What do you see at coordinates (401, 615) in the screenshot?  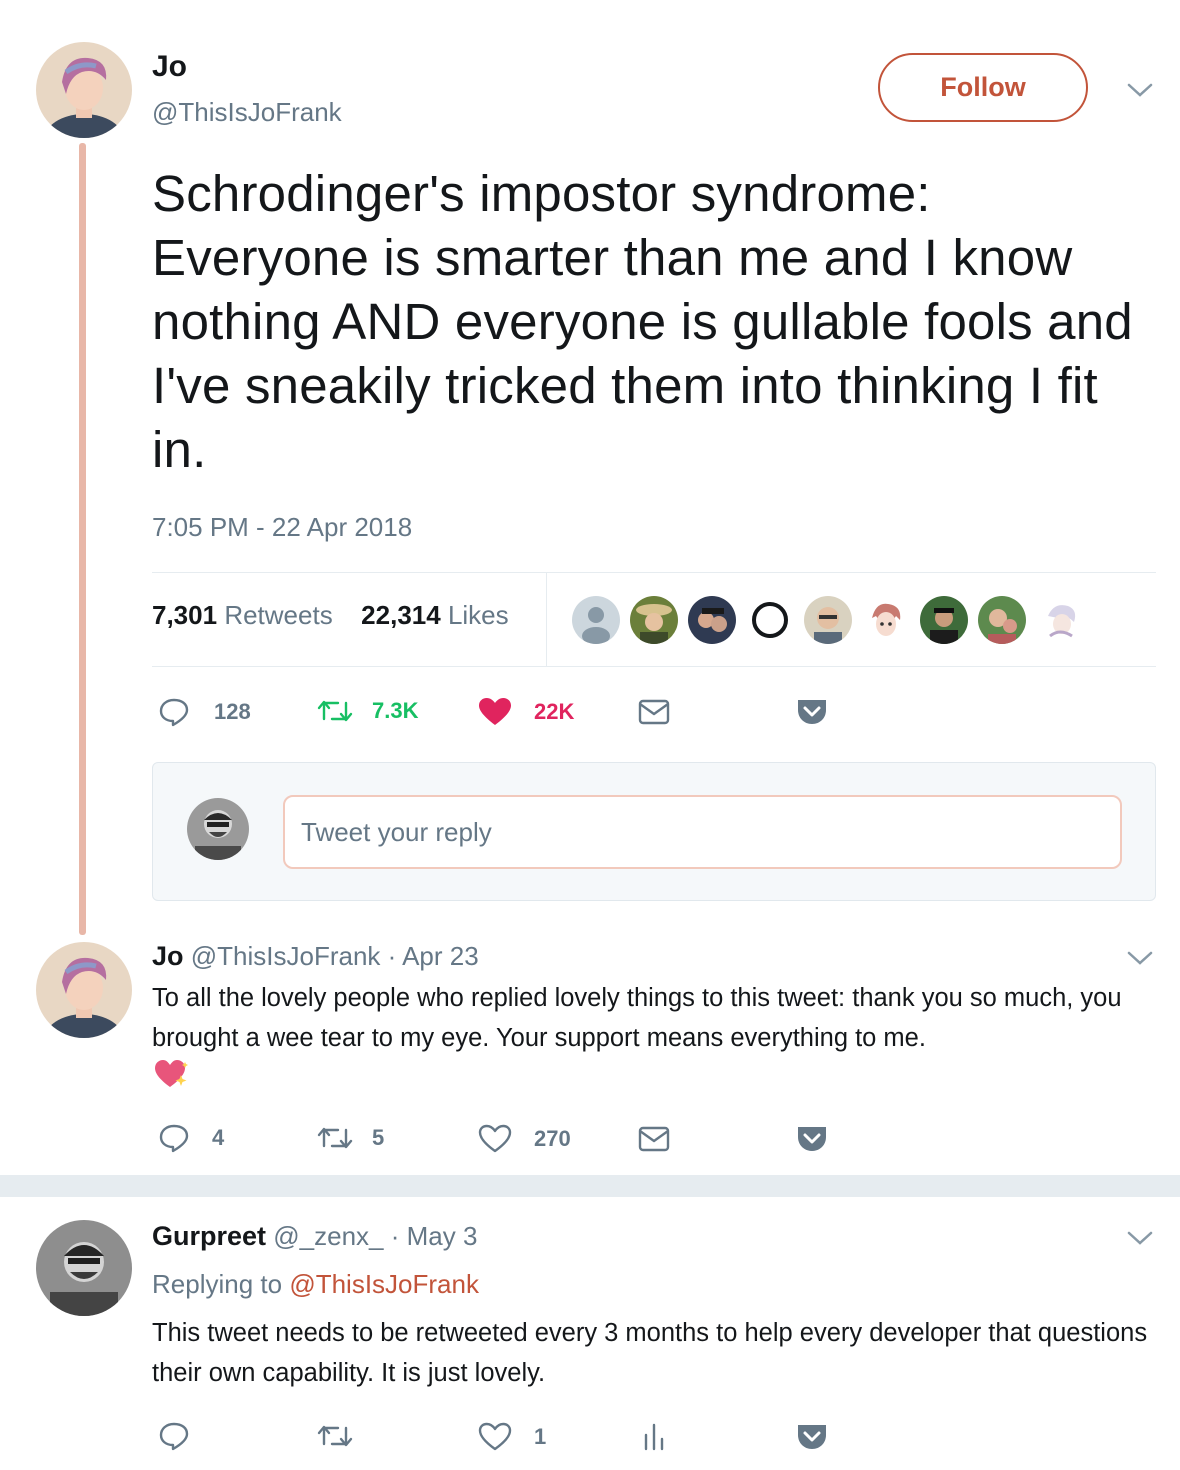 I see `likes-count: 22,314` at bounding box center [401, 615].